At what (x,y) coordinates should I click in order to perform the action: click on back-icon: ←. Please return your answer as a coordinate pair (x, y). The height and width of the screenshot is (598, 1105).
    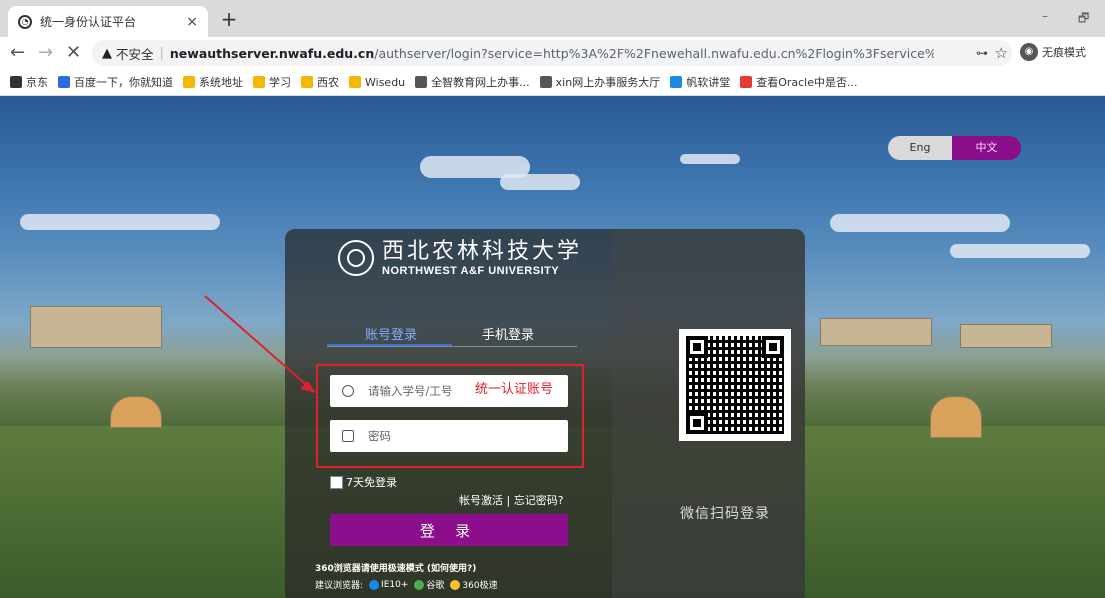
    Looking at the image, I should click on (17, 53).